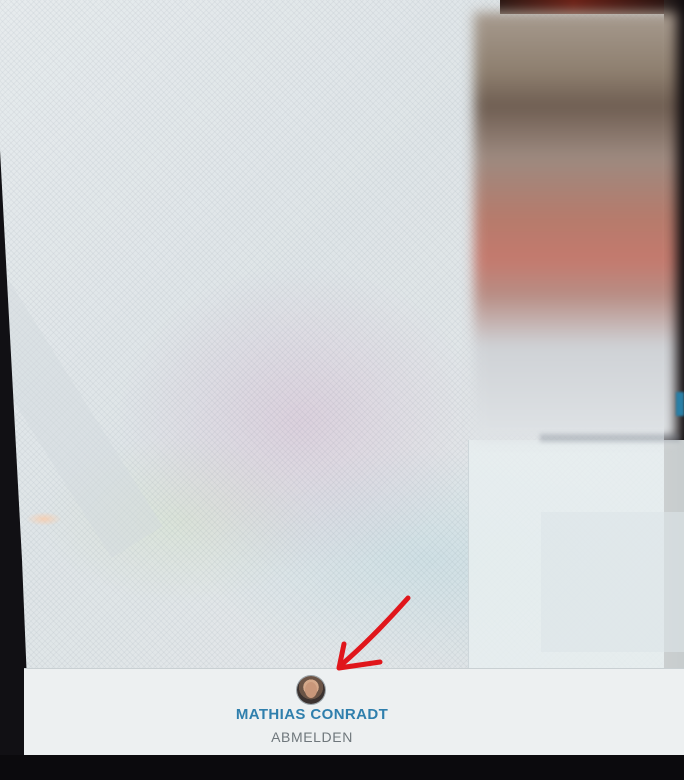 The image size is (684, 780). I want to click on background-panel-inner, so click(612, 582).